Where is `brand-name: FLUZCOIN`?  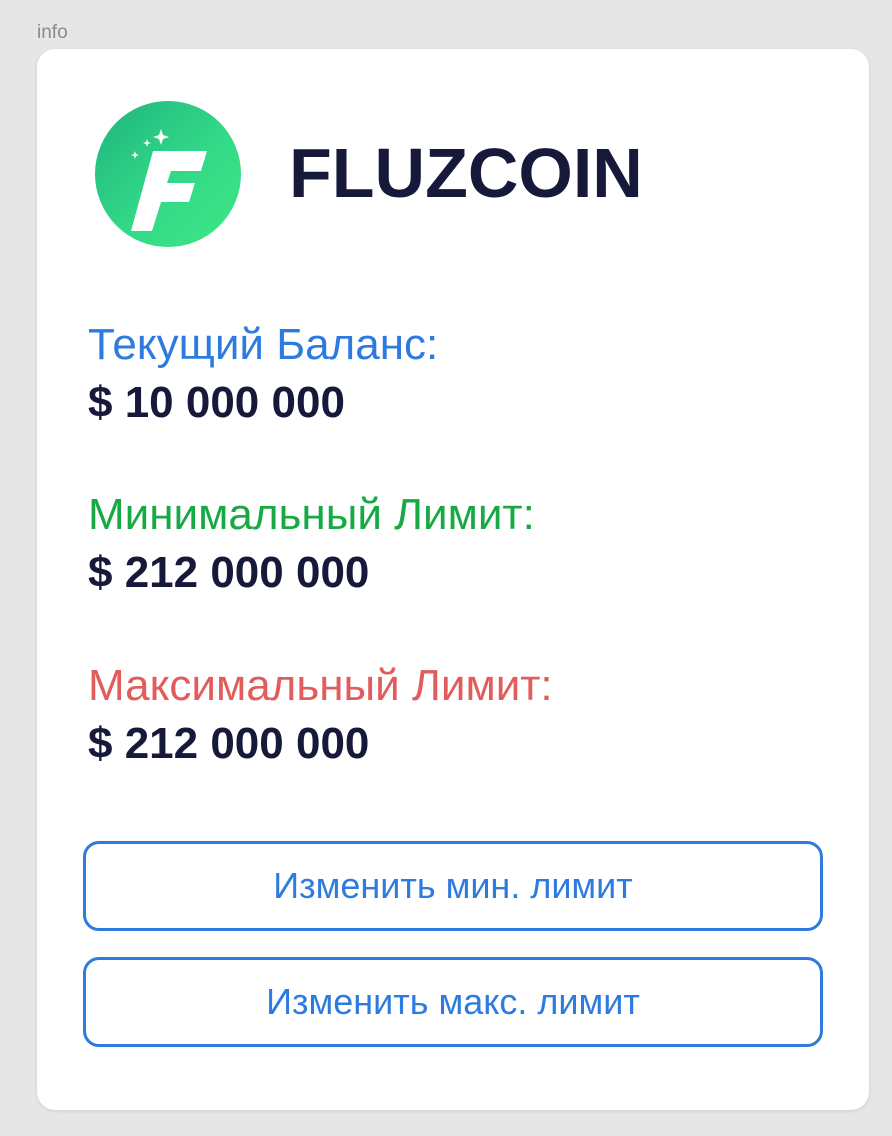
brand-name: FLUZCOIN is located at coordinates (466, 173).